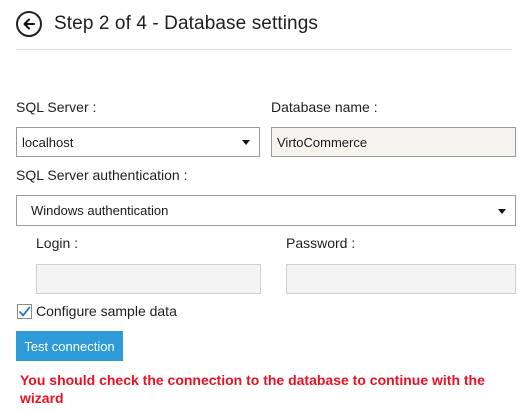  What do you see at coordinates (324, 107) in the screenshot?
I see `database-name-label: Database name :` at bounding box center [324, 107].